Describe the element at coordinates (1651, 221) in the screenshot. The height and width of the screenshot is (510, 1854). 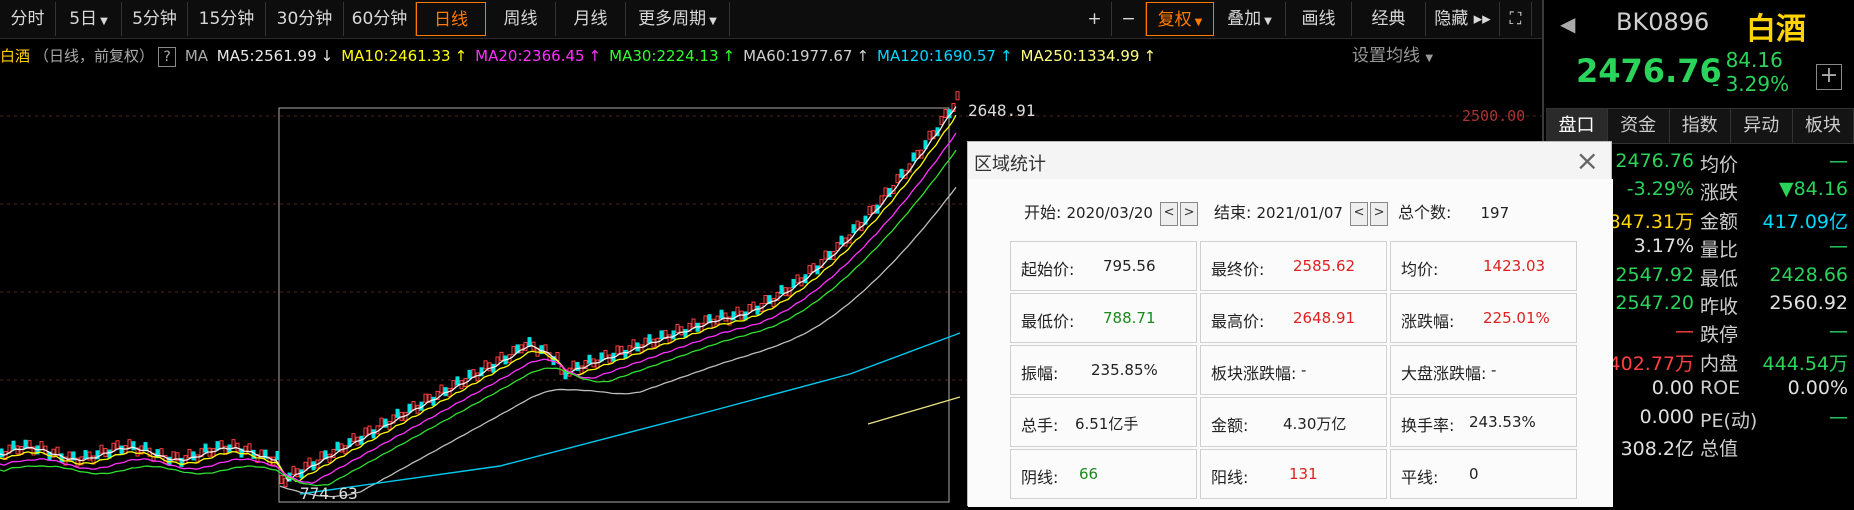
I see `quote-row-value: 847.31万` at that location.